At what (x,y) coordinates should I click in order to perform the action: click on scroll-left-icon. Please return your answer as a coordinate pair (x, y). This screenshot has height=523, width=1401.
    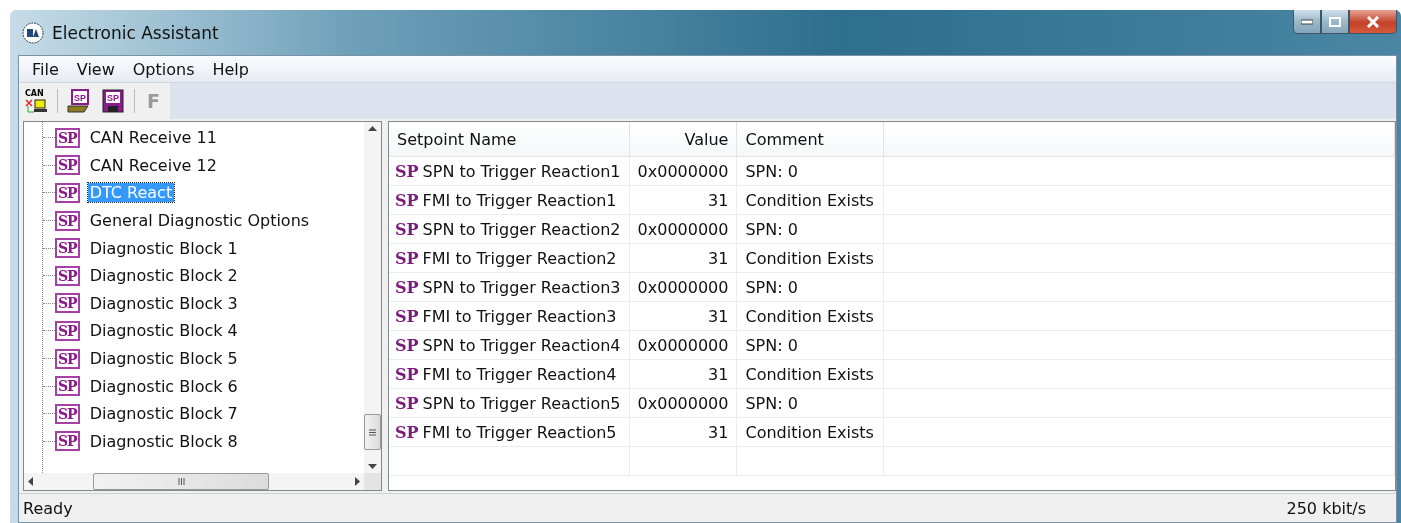
    Looking at the image, I should click on (30, 481).